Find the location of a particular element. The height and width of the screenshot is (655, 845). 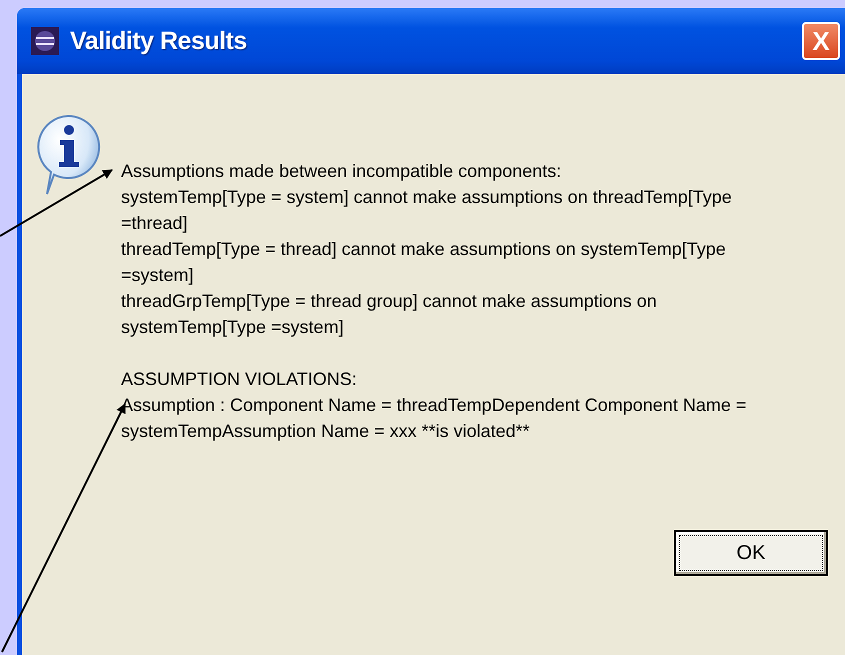

message-line: Assumption : Component Name = threadTempDependent Component Name = is located at coordinates (433, 405).